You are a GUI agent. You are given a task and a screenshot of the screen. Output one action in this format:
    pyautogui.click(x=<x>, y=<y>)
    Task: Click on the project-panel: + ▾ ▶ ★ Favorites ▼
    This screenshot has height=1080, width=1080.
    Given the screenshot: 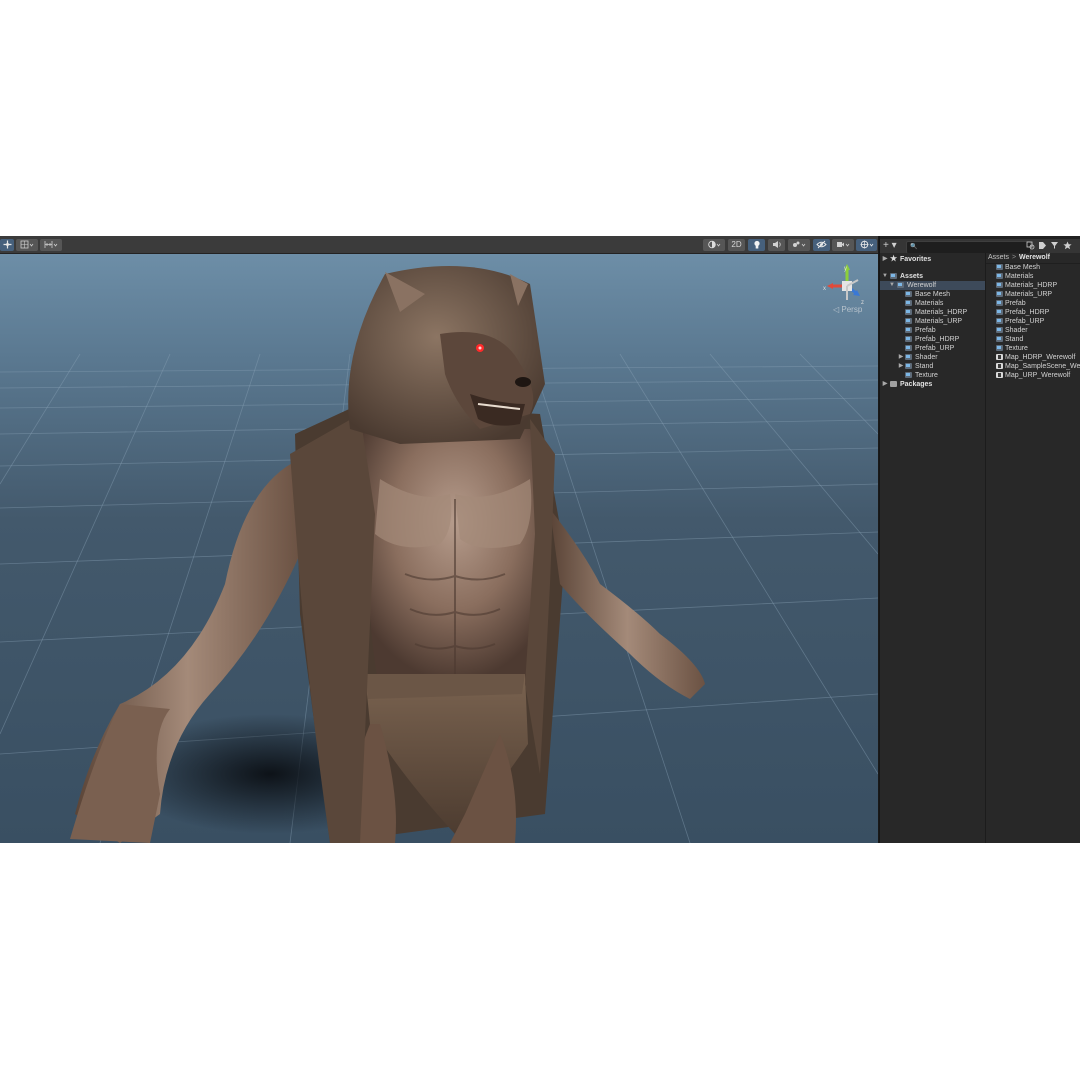 What is the action you would take?
    pyautogui.click(x=979, y=539)
    